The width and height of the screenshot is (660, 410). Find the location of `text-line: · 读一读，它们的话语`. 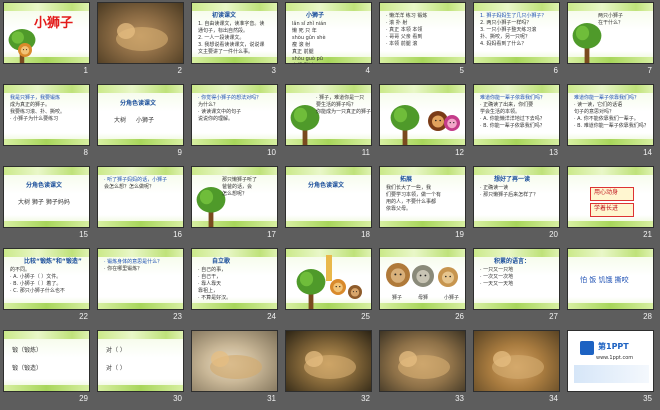

text-line: · 读一读，它们的话语 is located at coordinates (598, 105).